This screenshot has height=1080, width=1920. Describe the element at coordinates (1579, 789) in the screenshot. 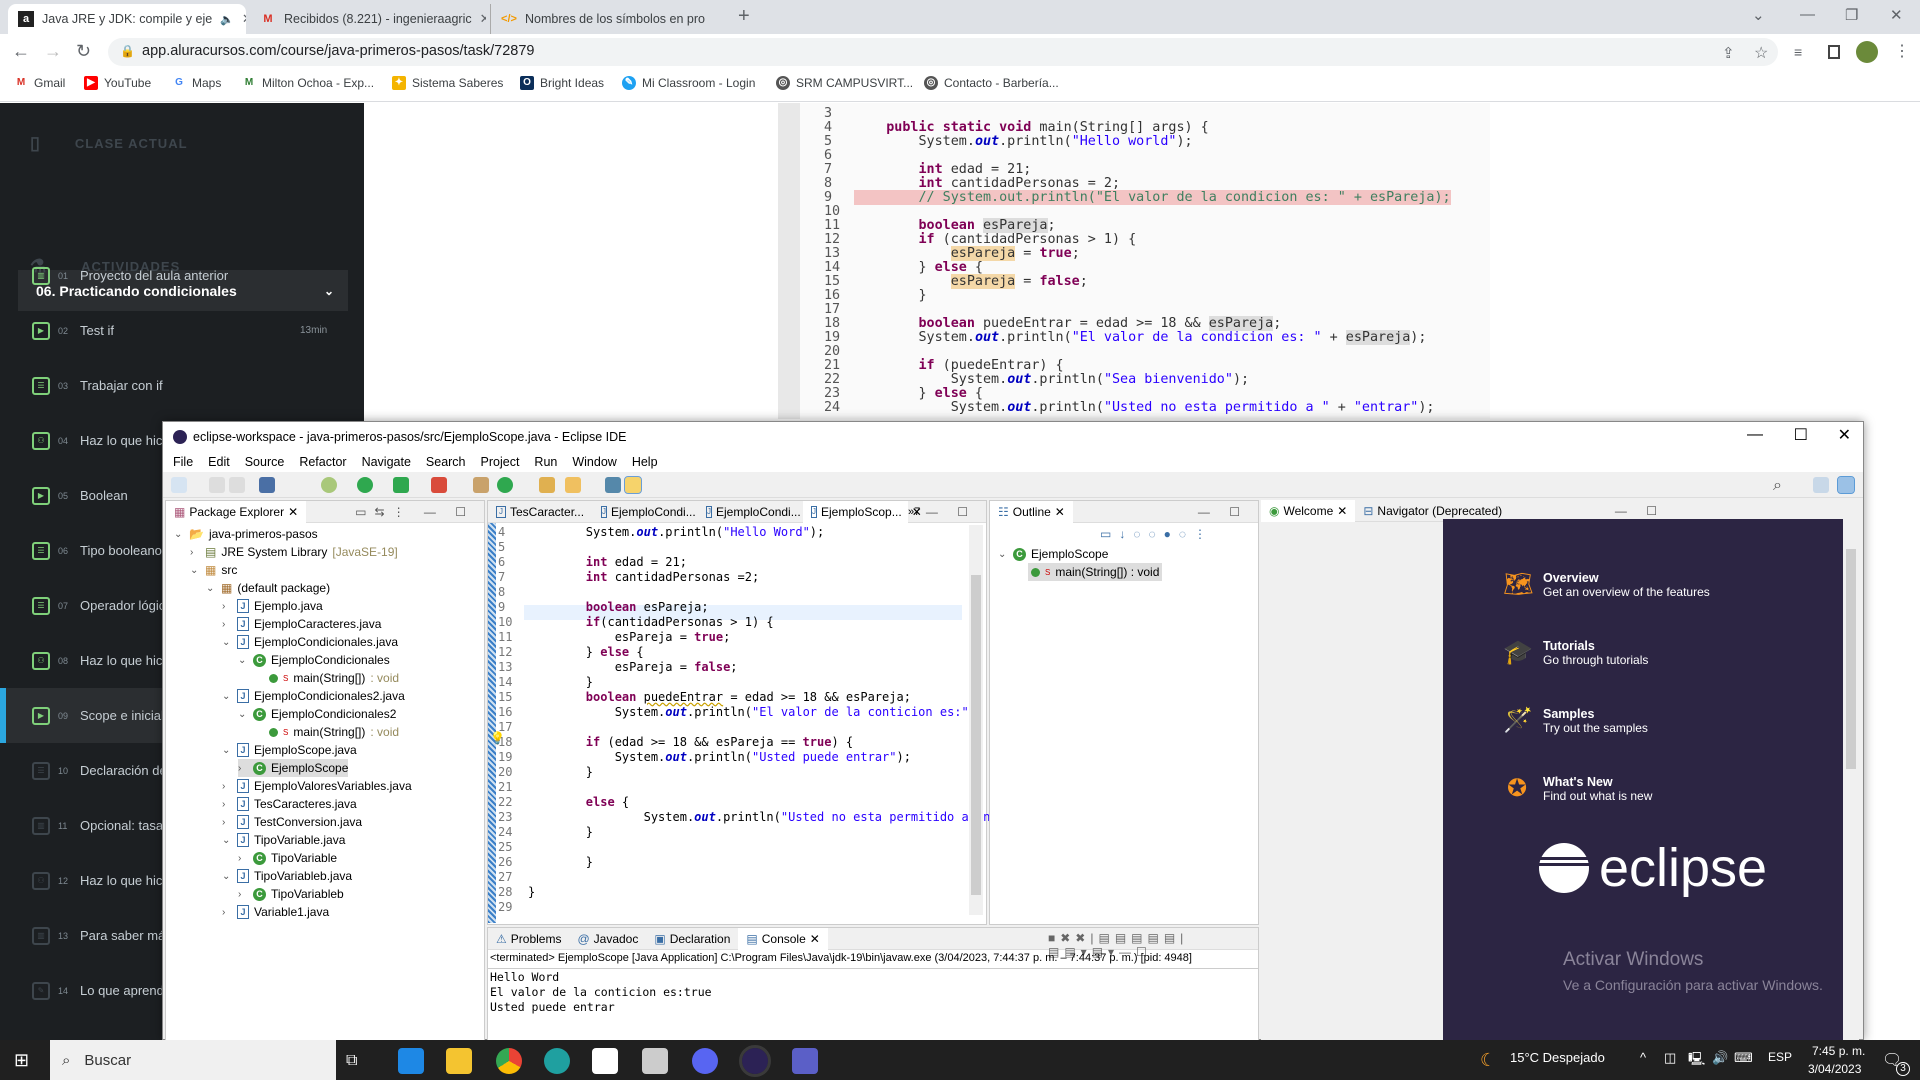

I see `welcome-whats-new: ✪ What's New Find out what is new` at that location.